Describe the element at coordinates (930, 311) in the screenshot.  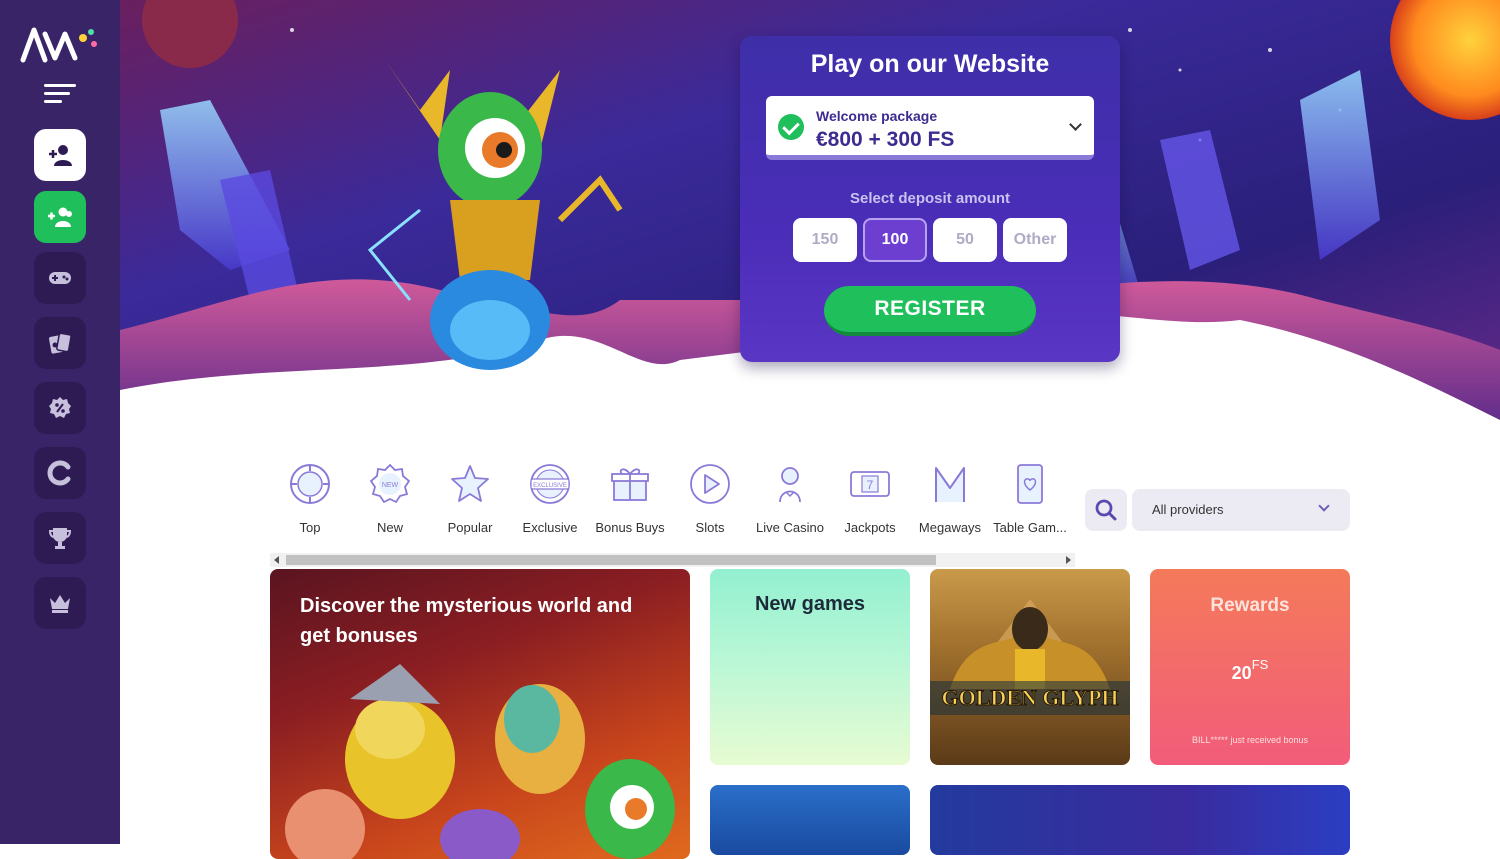
I see `register-button: REGISTER` at that location.